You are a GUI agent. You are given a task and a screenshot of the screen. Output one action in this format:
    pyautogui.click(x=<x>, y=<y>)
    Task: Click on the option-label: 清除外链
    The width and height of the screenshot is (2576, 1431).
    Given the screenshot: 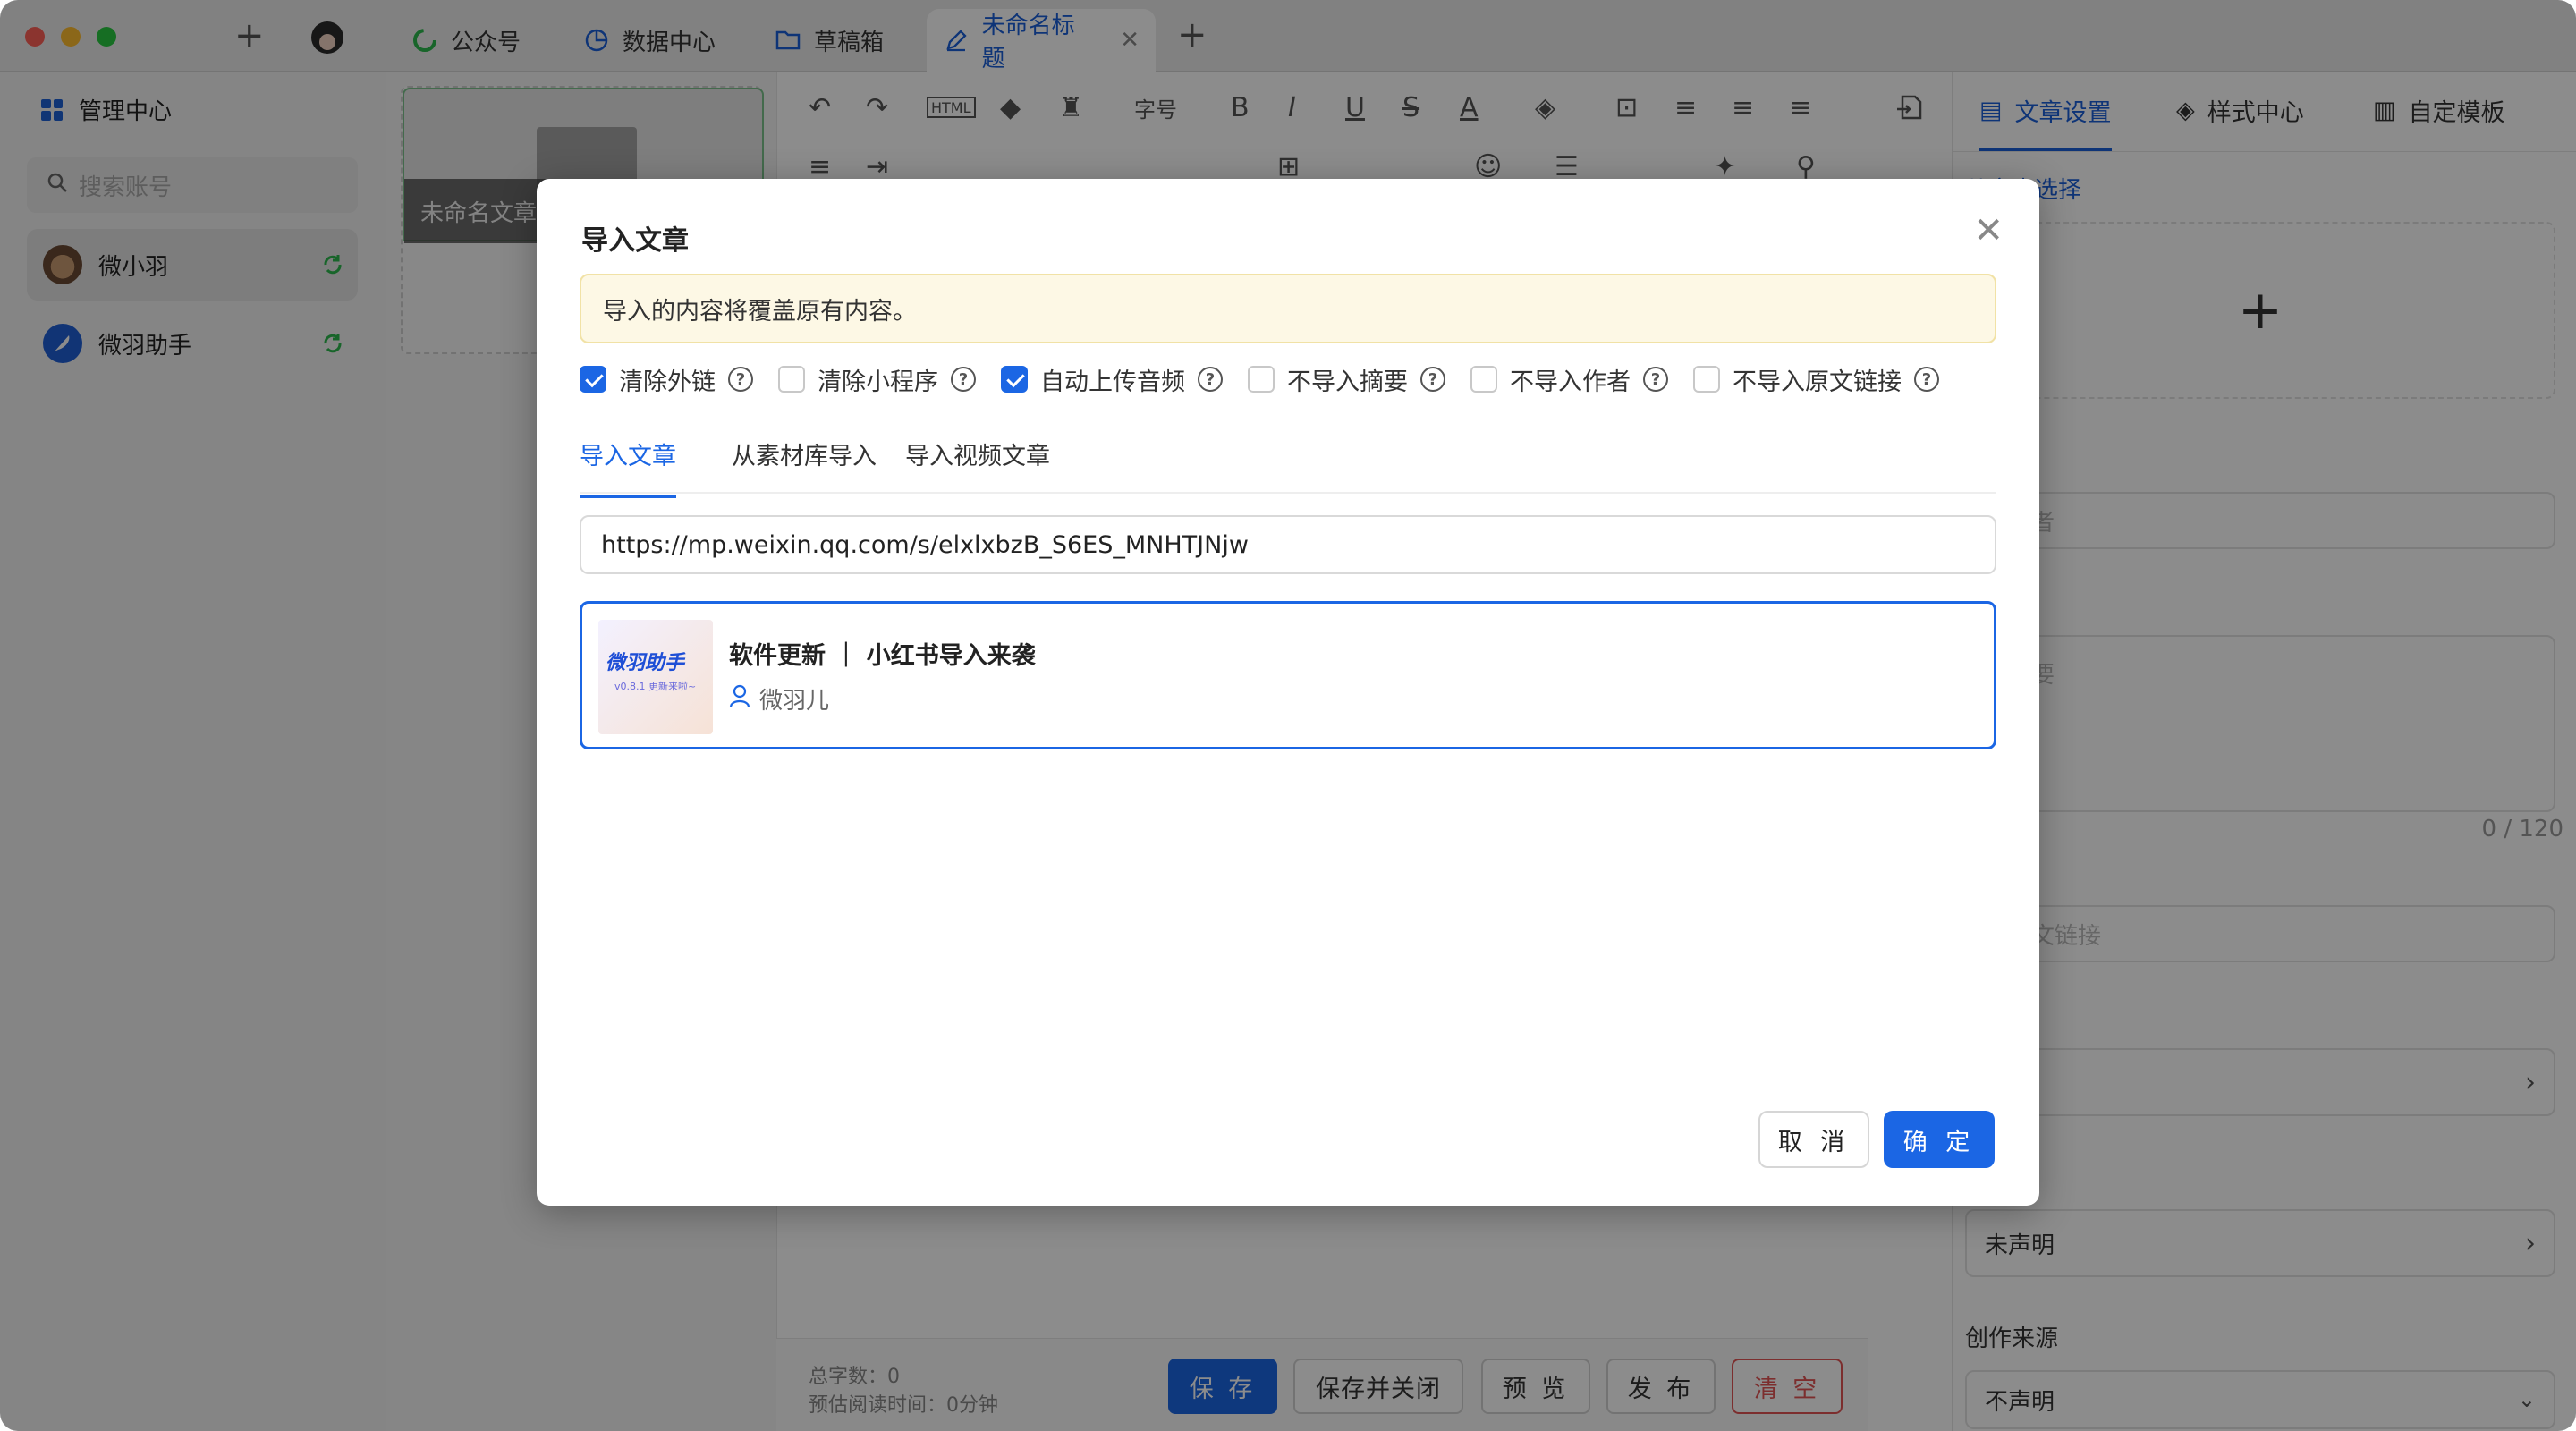 What is the action you would take?
    pyautogui.click(x=667, y=382)
    